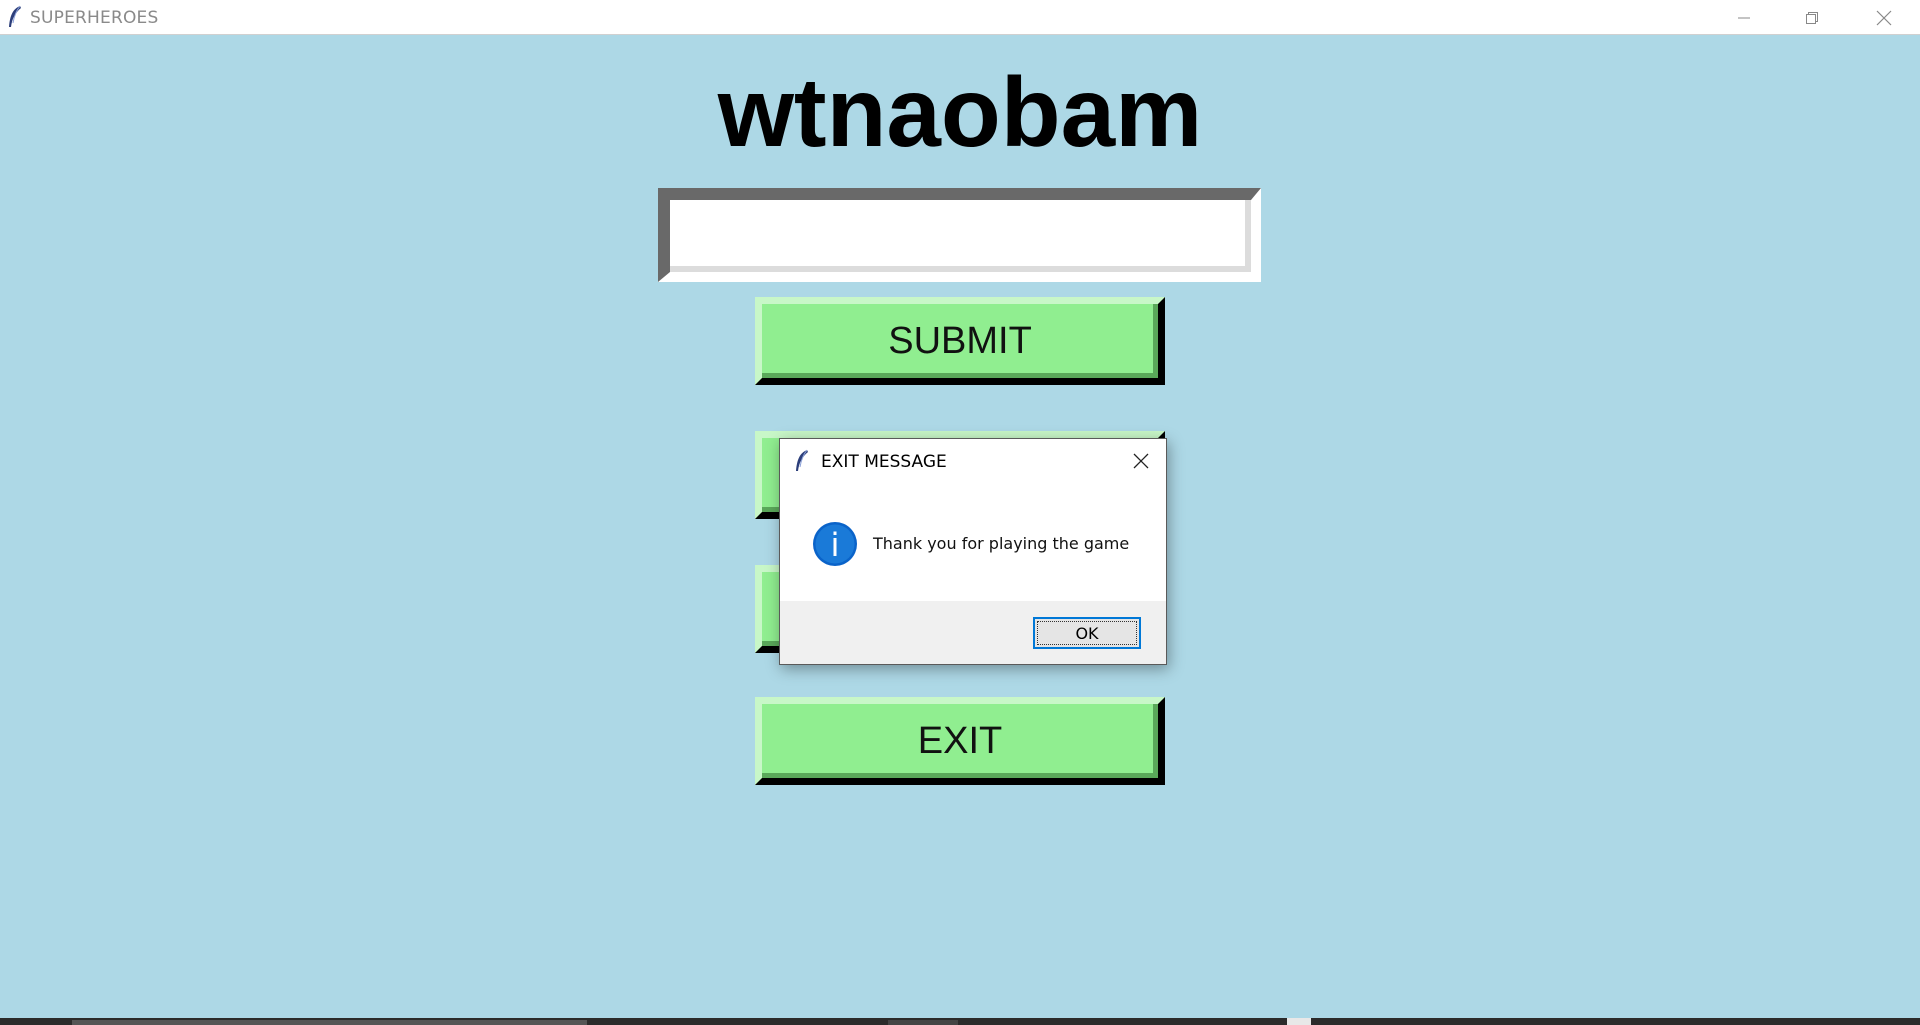  Describe the element at coordinates (958, 232) in the screenshot. I see `answer-input` at that location.